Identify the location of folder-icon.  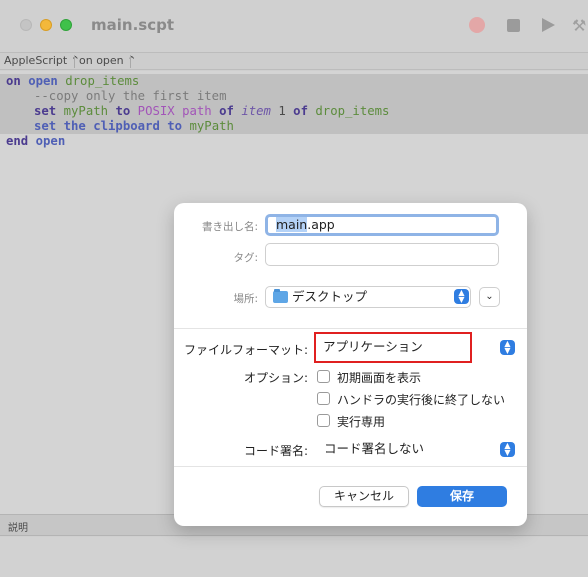
(280, 296).